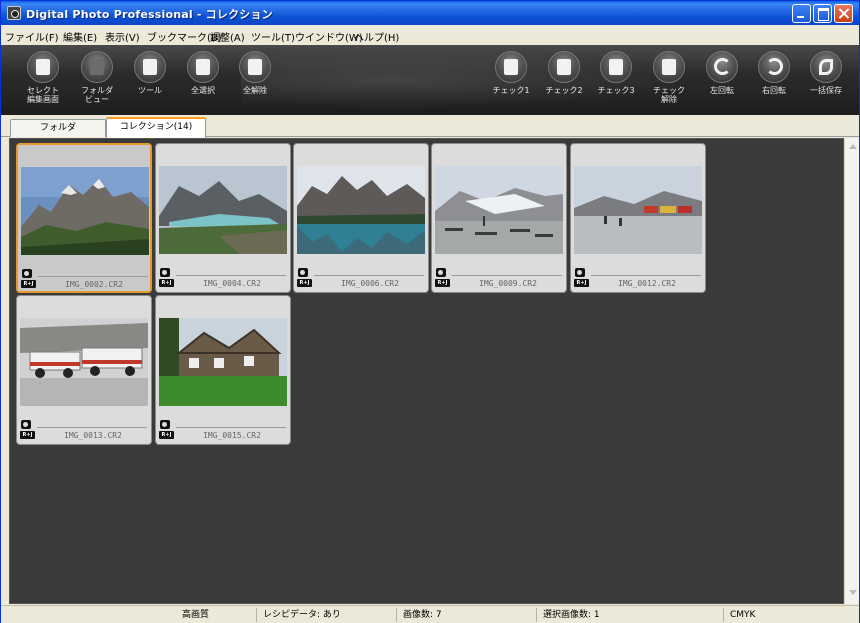  What do you see at coordinates (94, 284) in the screenshot?
I see `thumbnail-filename: IMG_0002.CR2` at bounding box center [94, 284].